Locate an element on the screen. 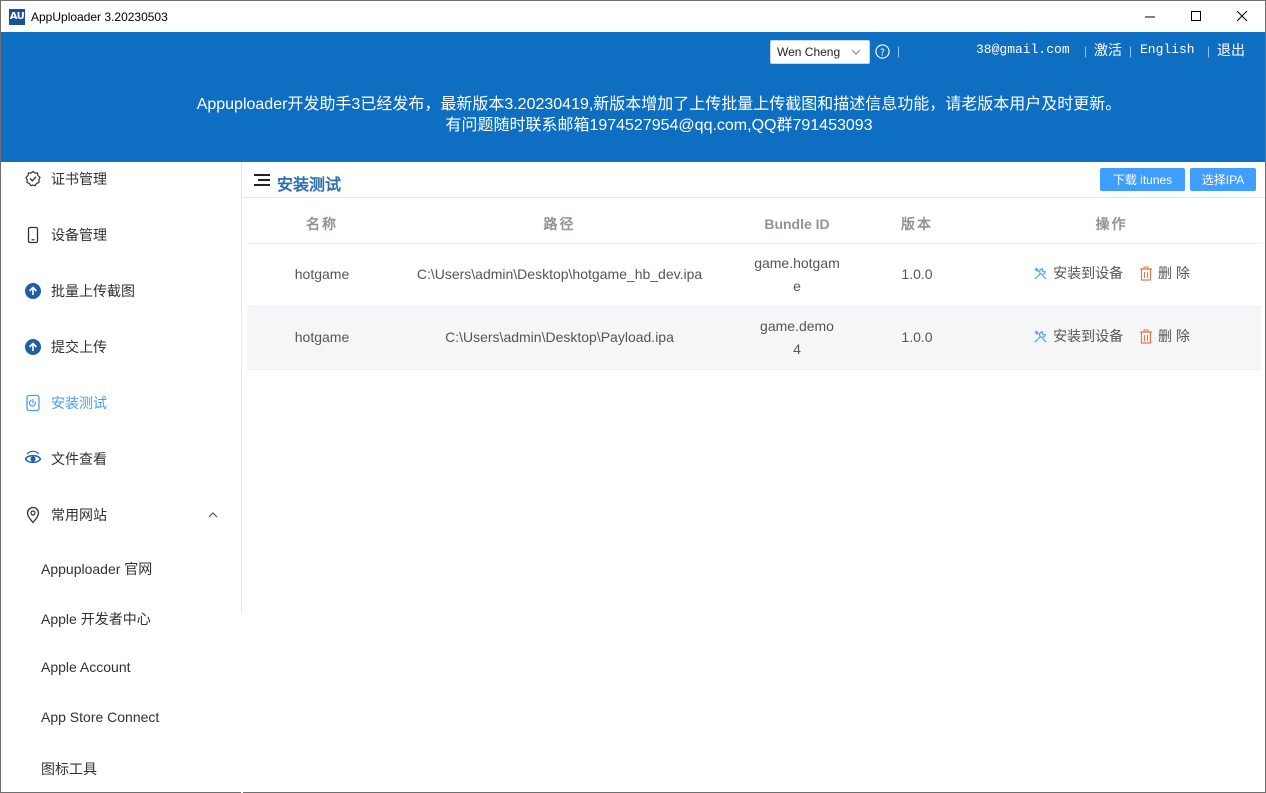 This screenshot has width=1266, height=793. sidebar-link-apple-developer: Apple 开发者中心 is located at coordinates (96, 619).